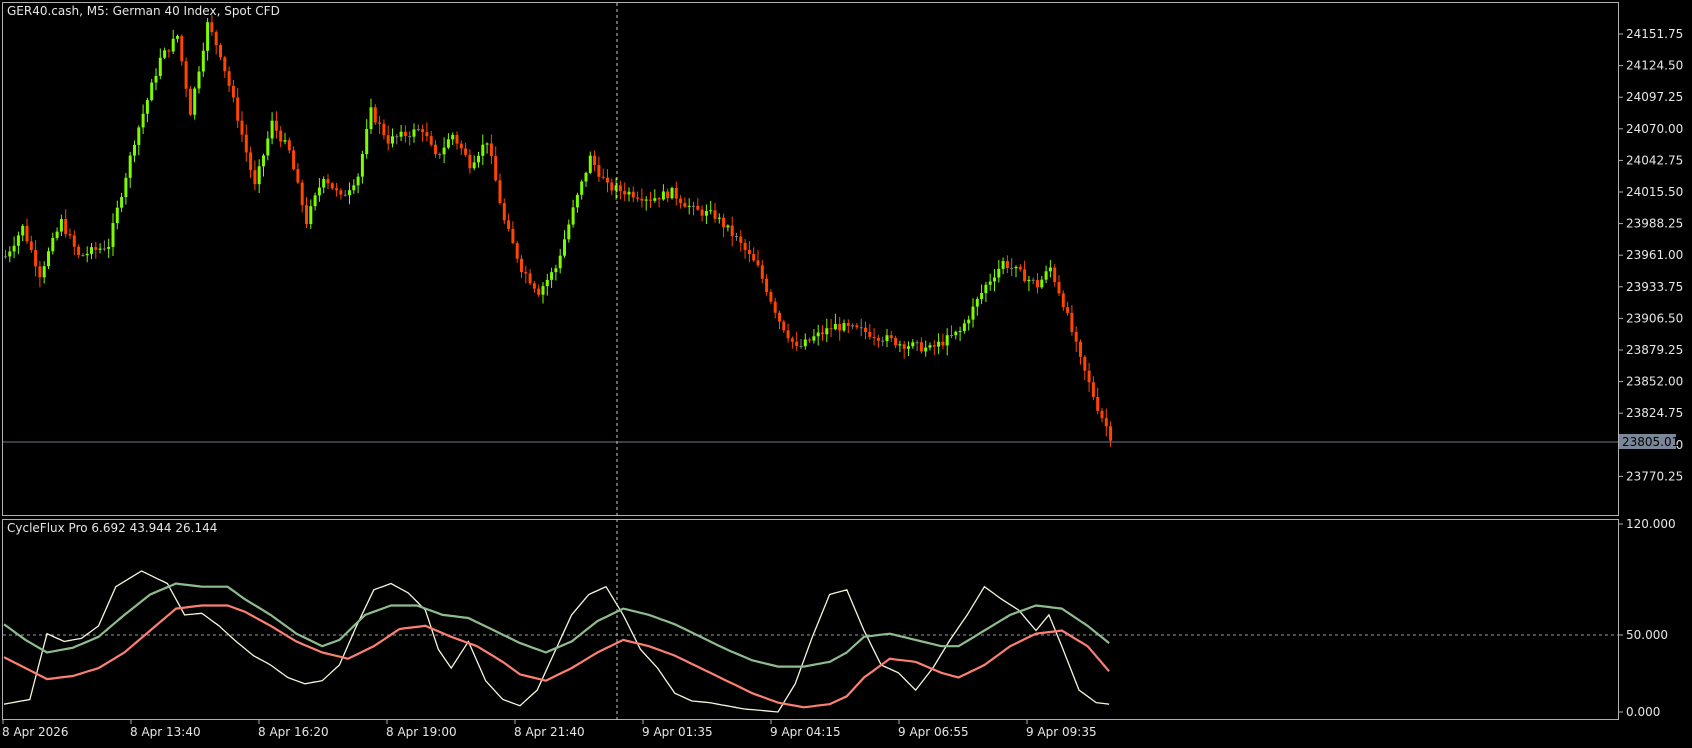 Image resolution: width=1692 pixels, height=748 pixels. I want to click on price-tick-label: 24015.50, so click(1654, 192).